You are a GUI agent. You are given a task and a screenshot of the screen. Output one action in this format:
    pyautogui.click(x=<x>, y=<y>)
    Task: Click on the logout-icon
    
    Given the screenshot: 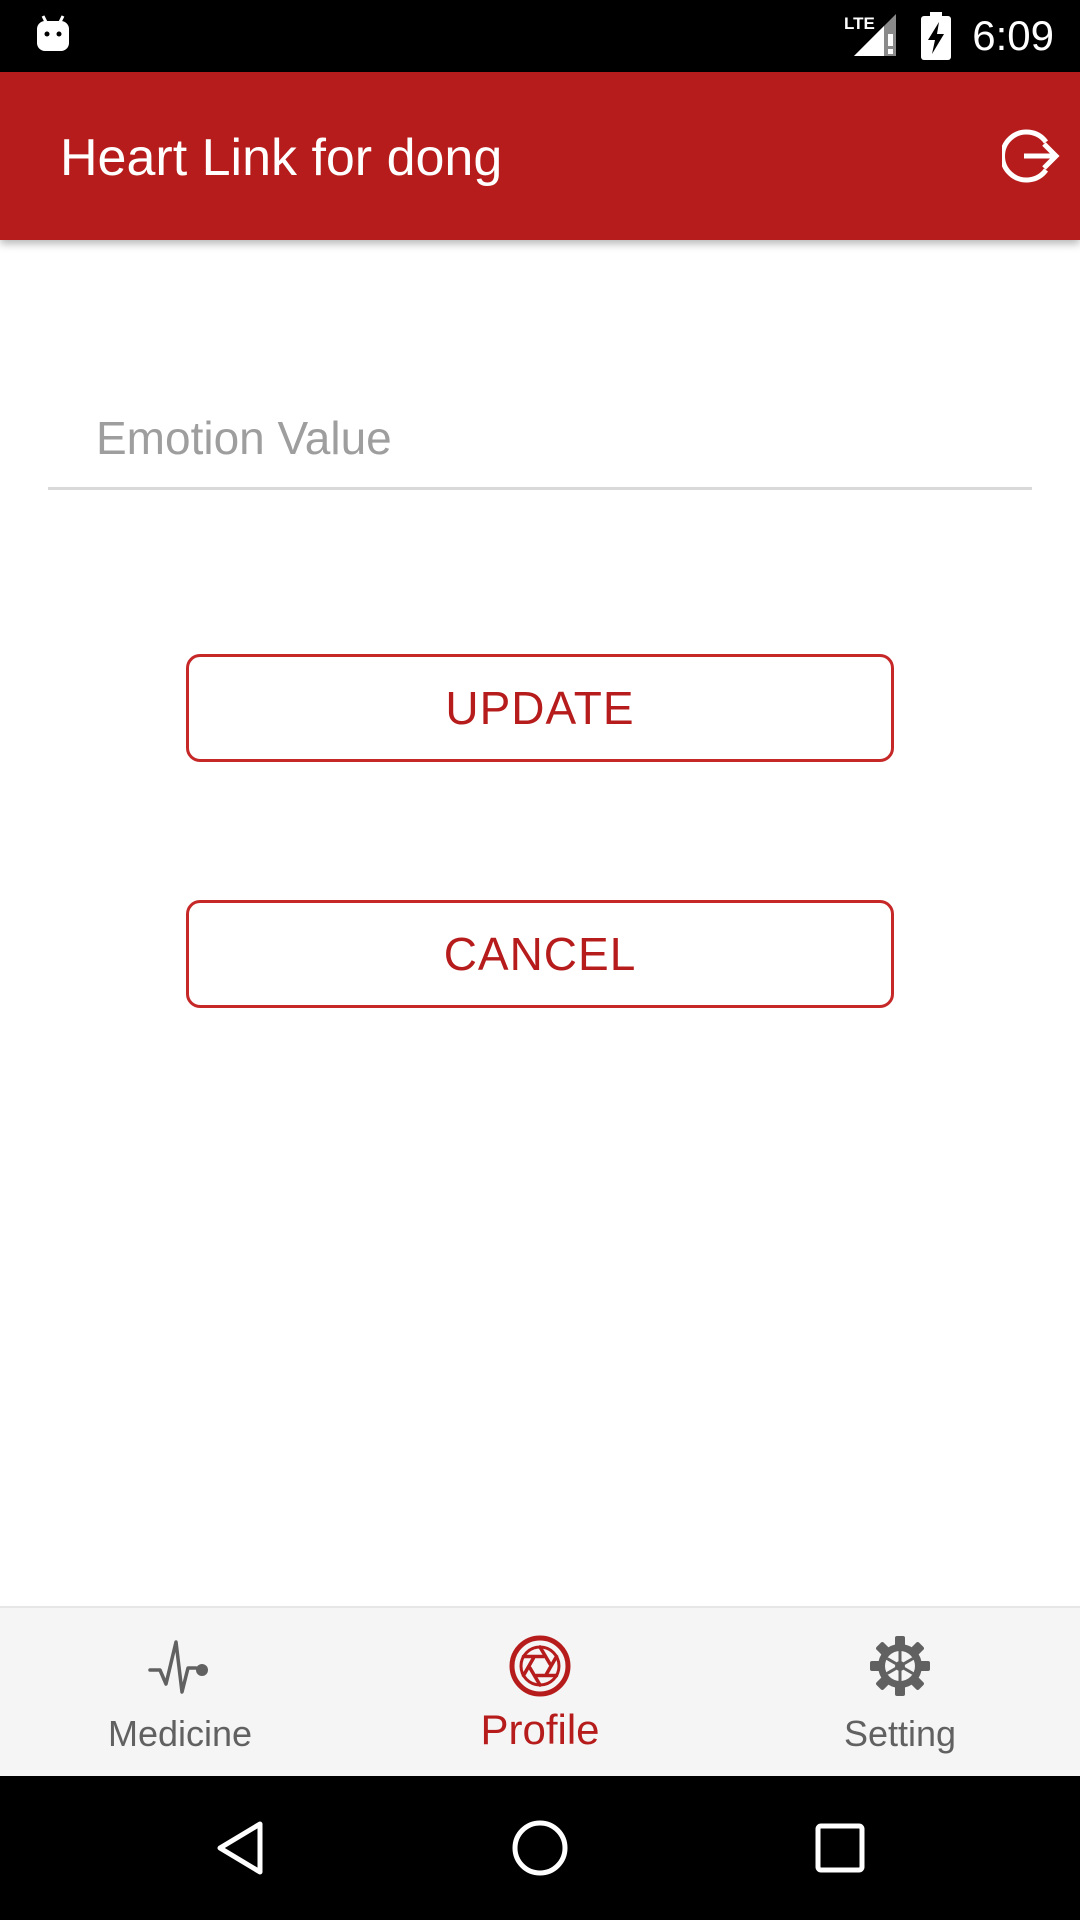 What is the action you would take?
    pyautogui.click(x=1032, y=156)
    